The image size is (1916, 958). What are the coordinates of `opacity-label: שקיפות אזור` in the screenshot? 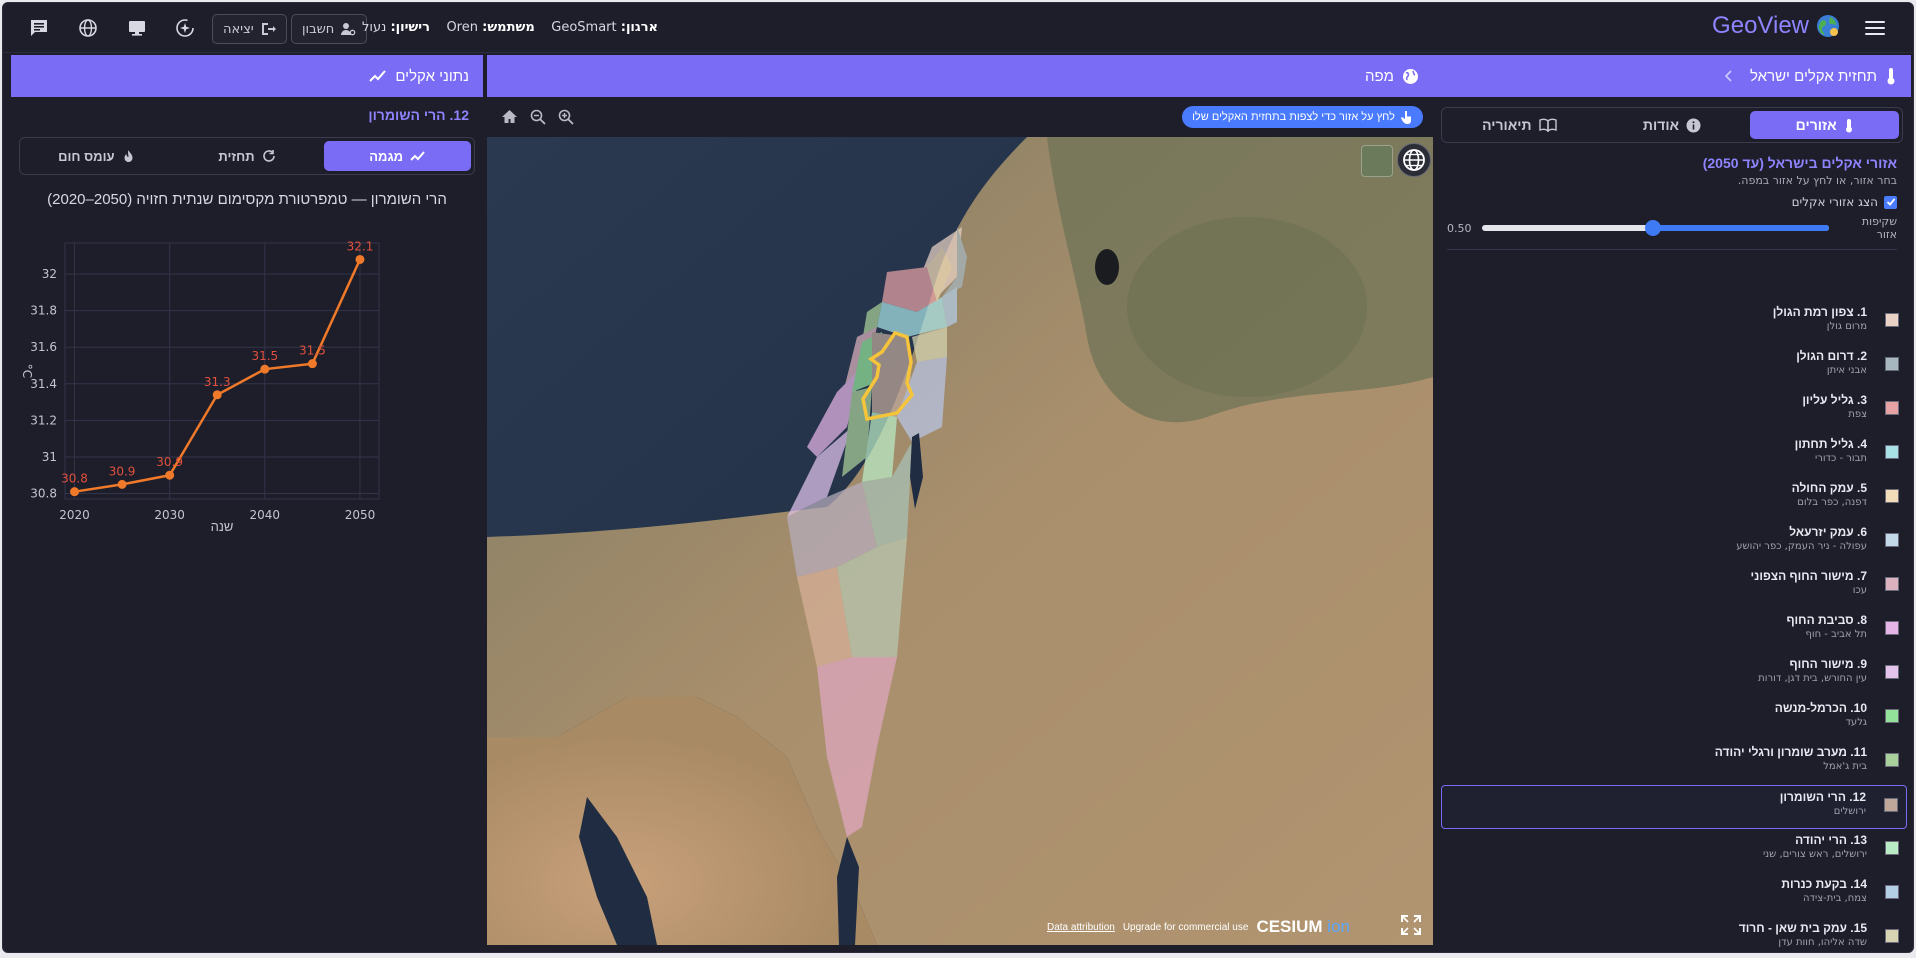 It's located at (1879, 228).